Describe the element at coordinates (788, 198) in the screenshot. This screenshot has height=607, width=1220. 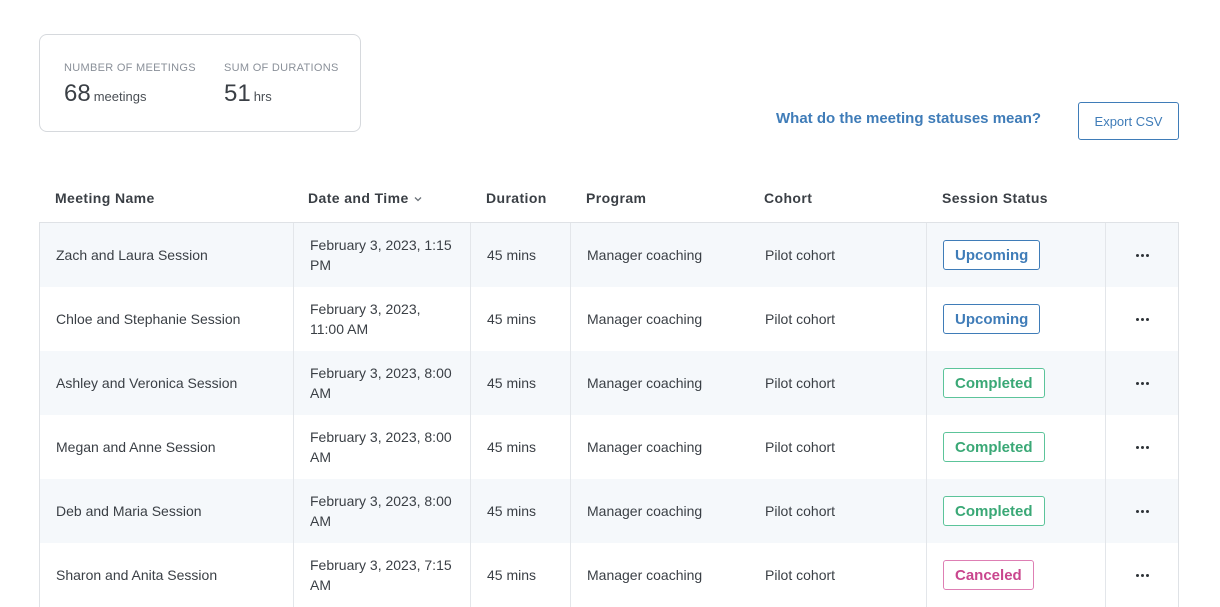
I see `header-cohort: Cohort` at that location.